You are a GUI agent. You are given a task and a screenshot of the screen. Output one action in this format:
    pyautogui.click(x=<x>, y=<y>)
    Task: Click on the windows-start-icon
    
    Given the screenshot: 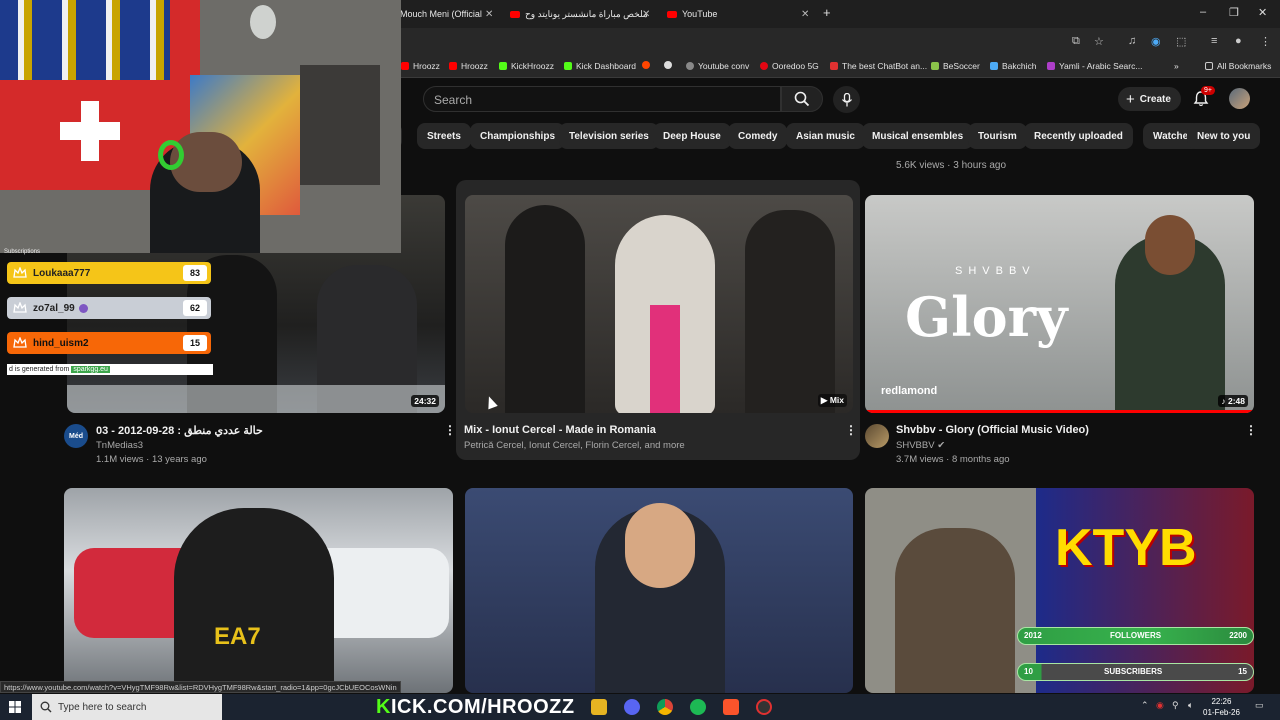 What is the action you would take?
    pyautogui.click(x=15, y=707)
    